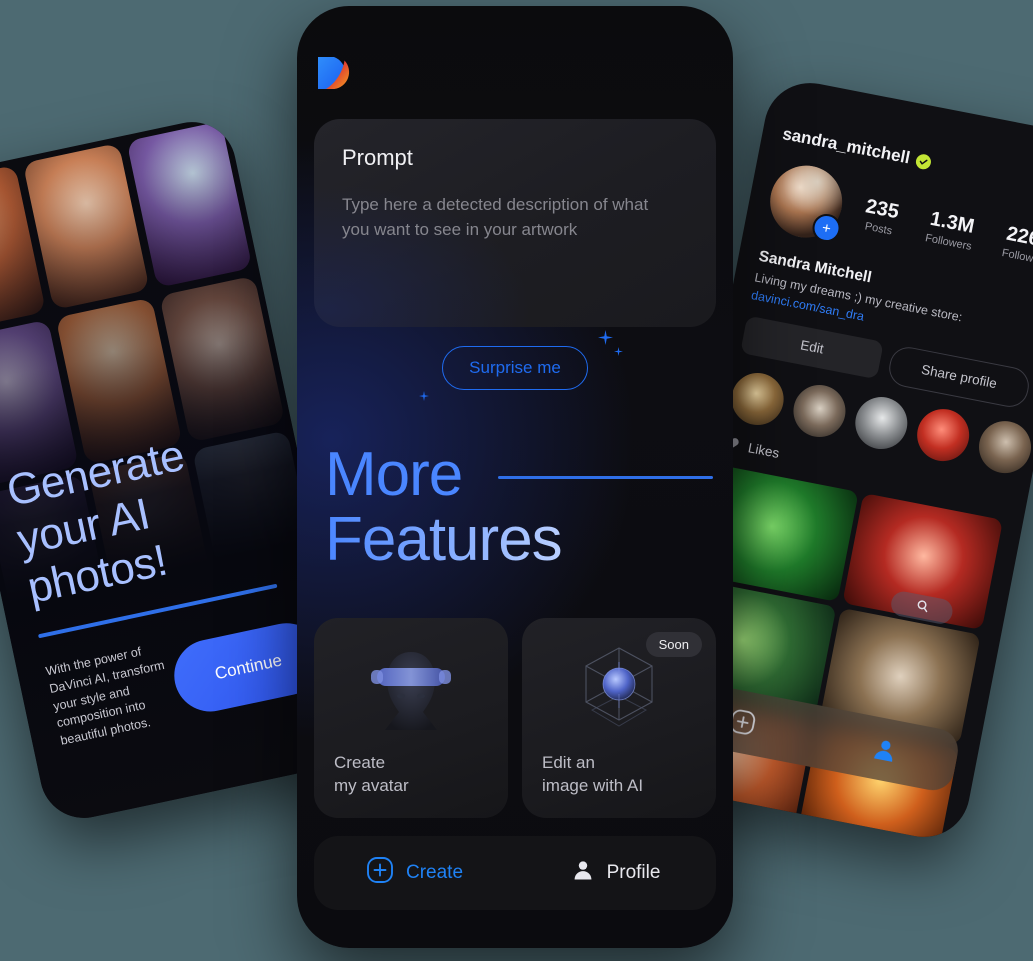 This screenshot has width=1033, height=961. I want to click on stat-posts: 235 Posts, so click(881, 216).